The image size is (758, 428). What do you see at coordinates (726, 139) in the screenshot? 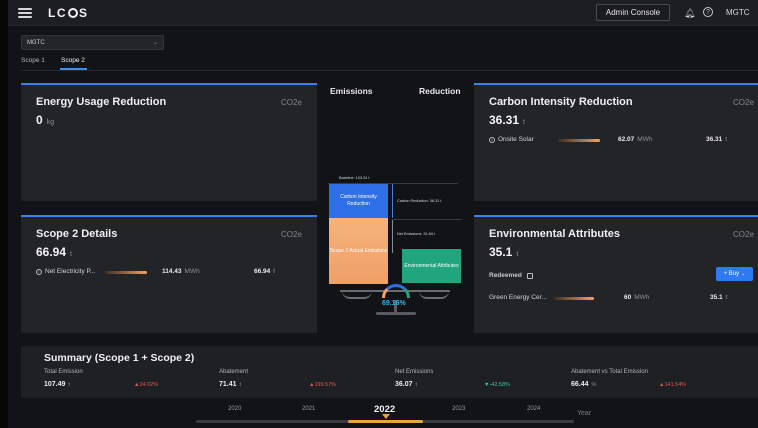
I see `carbon-amount-unit: t` at bounding box center [726, 139].